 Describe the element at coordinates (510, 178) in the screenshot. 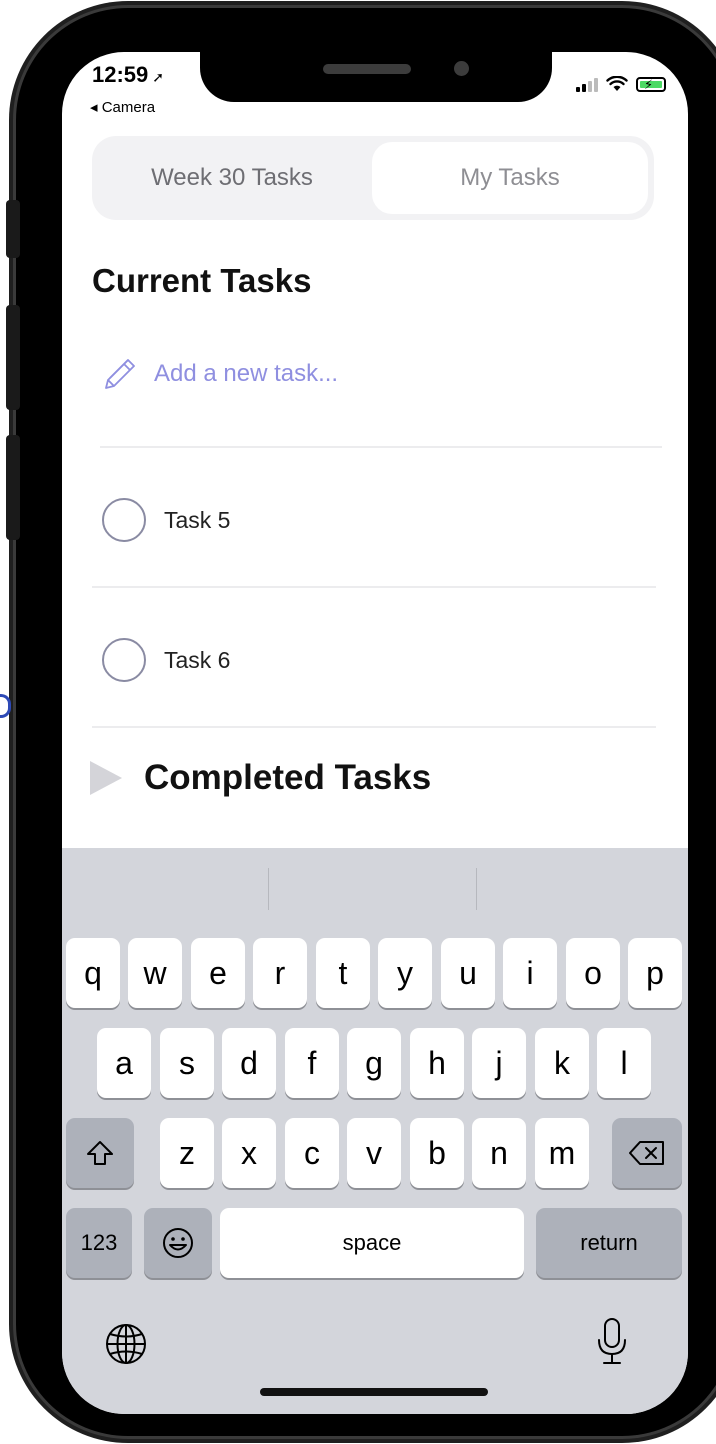

I see `tab-my-tasks: My Tasks` at that location.